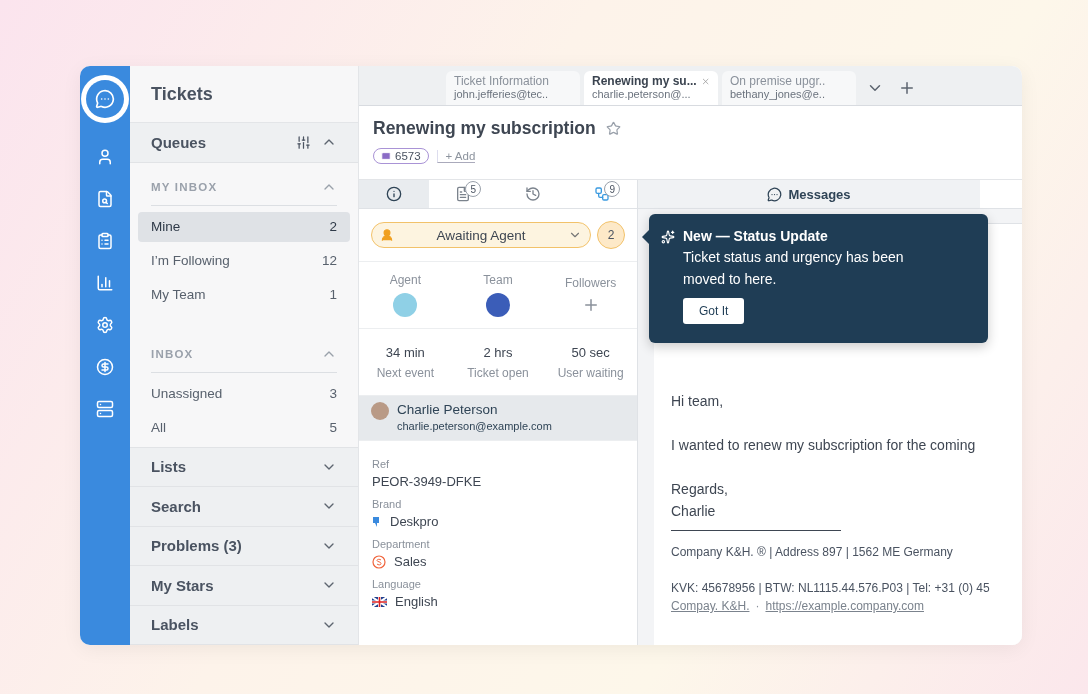 The image size is (1088, 694). What do you see at coordinates (668, 237) in the screenshot?
I see `sparkle-icon` at bounding box center [668, 237].